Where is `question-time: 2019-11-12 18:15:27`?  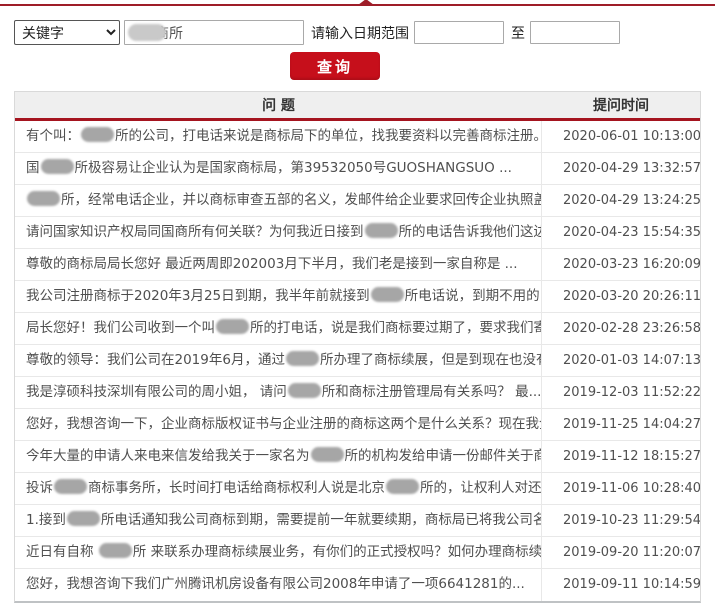
question-time: 2019-11-12 18:15:27 is located at coordinates (631, 456).